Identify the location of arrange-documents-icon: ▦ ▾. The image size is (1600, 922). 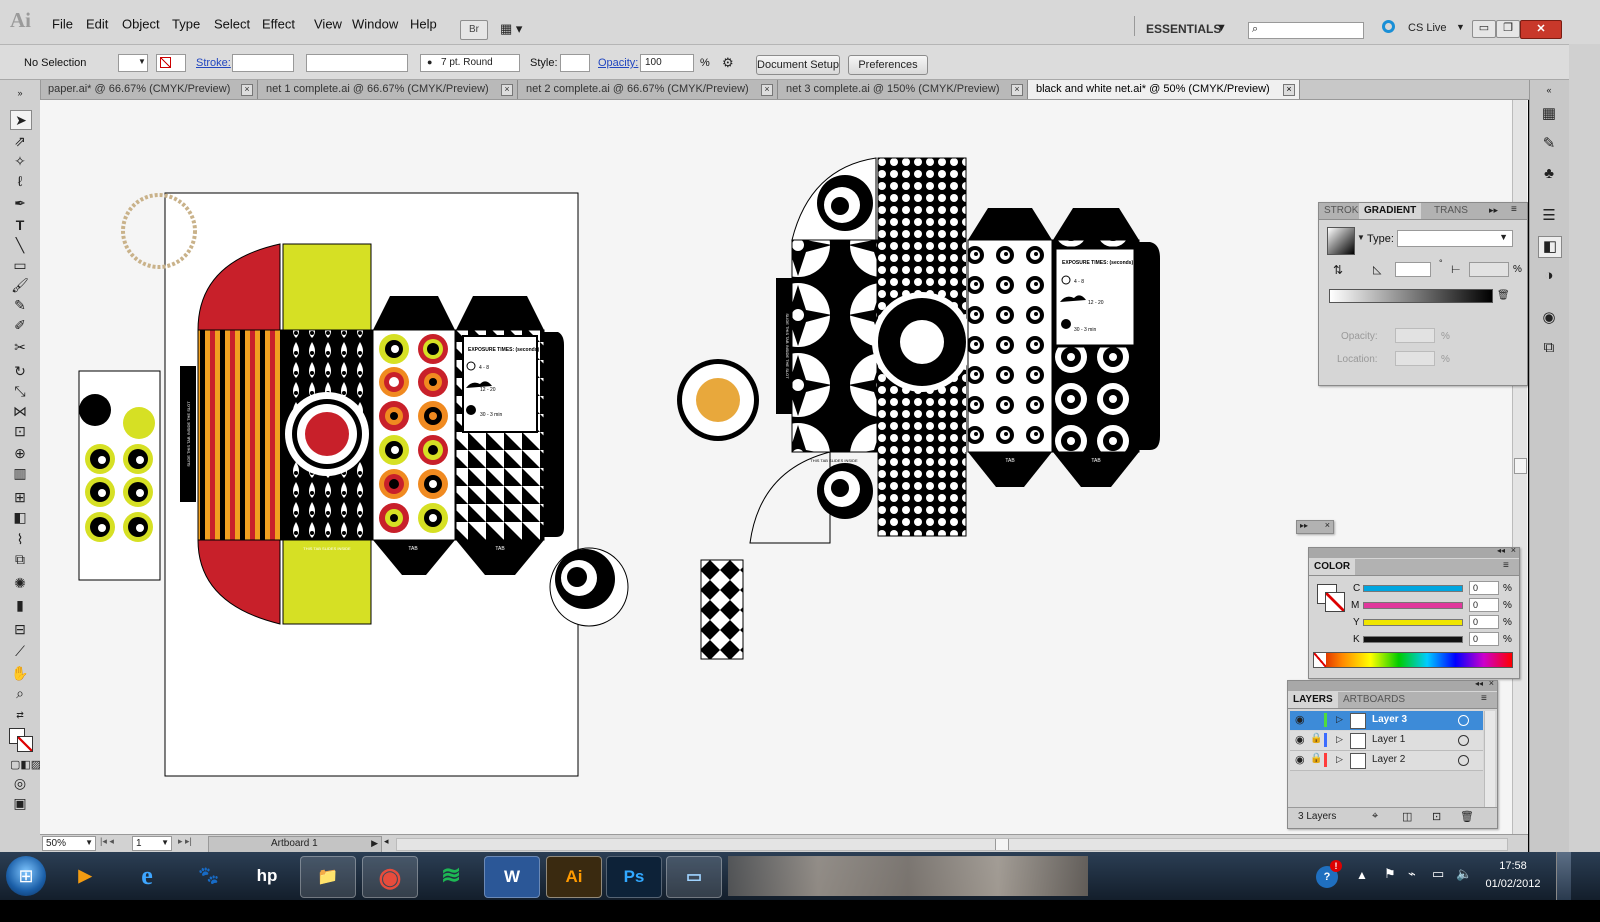
(518, 29).